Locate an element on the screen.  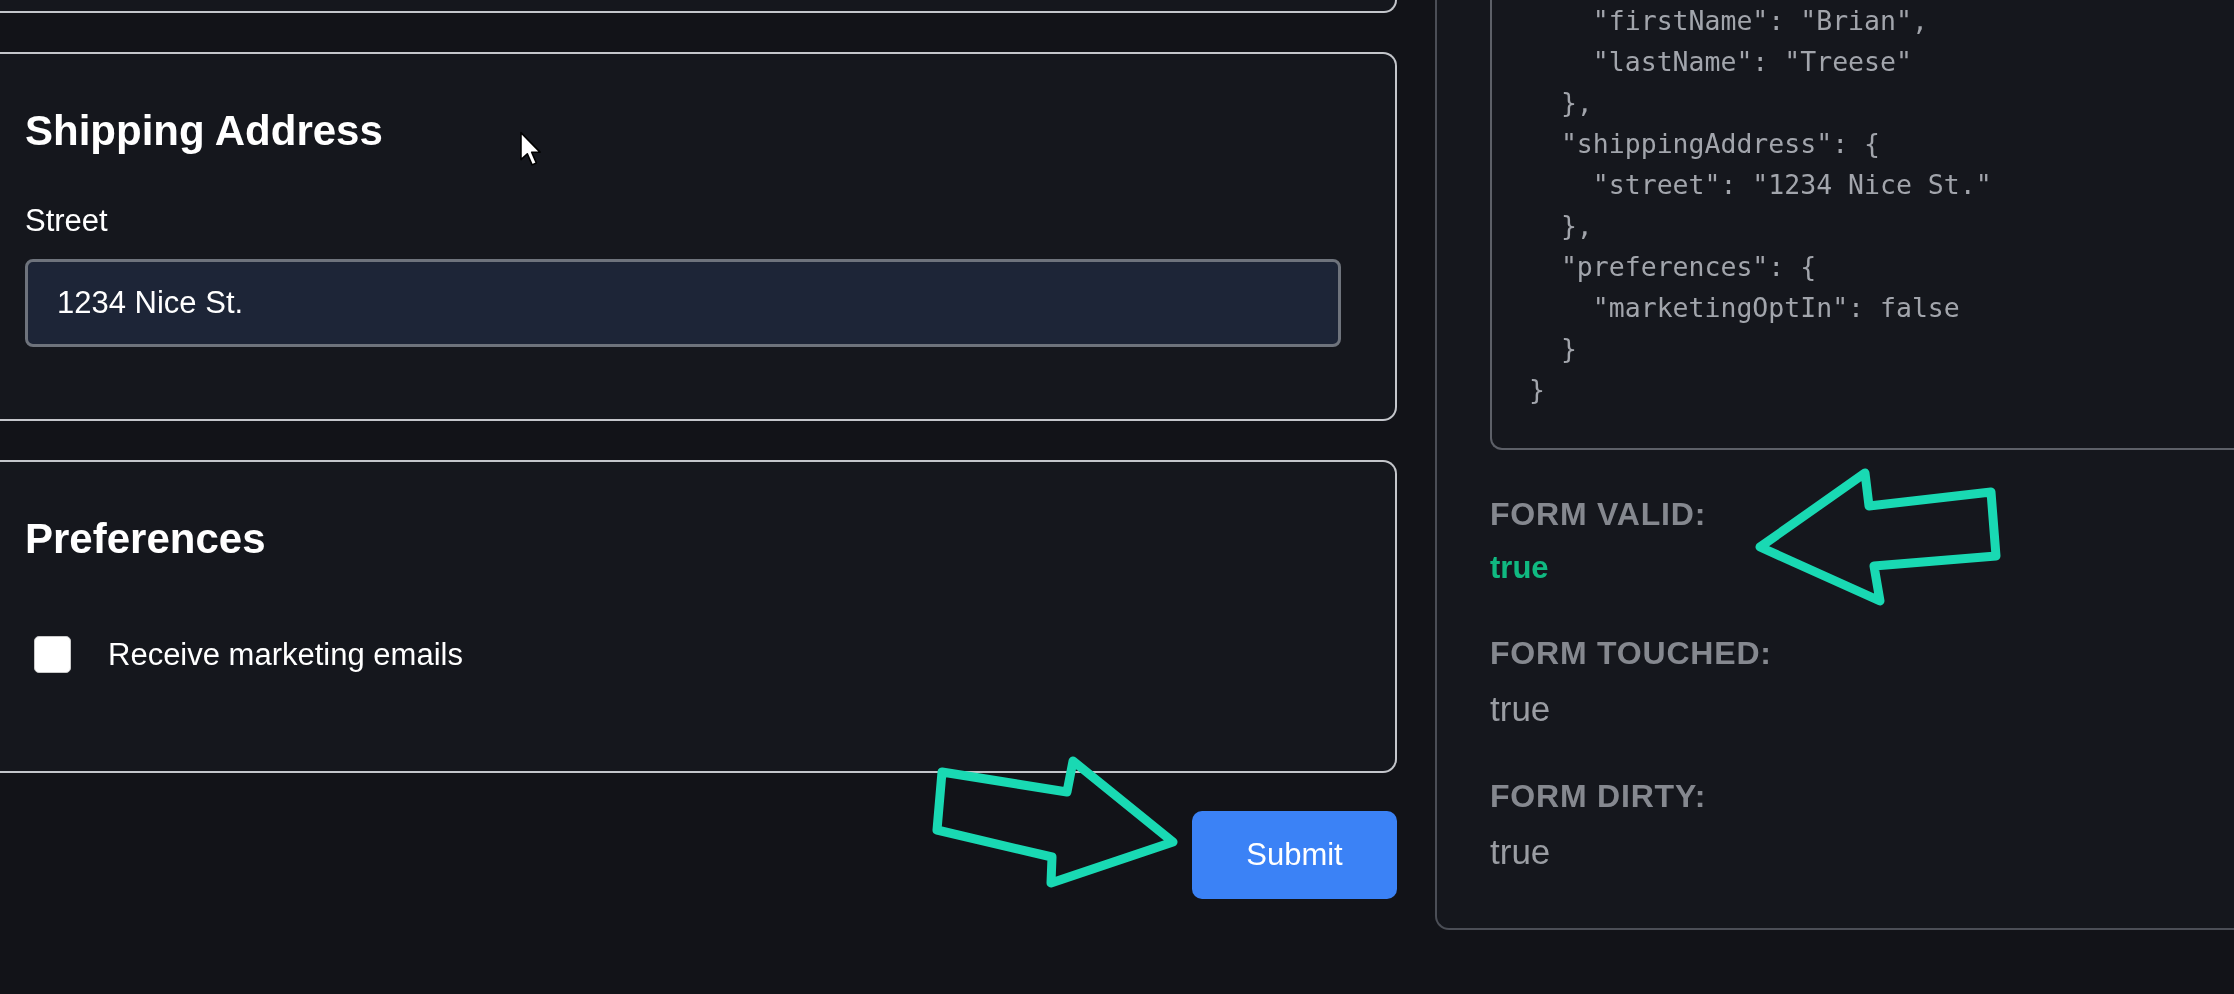
submit-button: Submit is located at coordinates (1294, 855).